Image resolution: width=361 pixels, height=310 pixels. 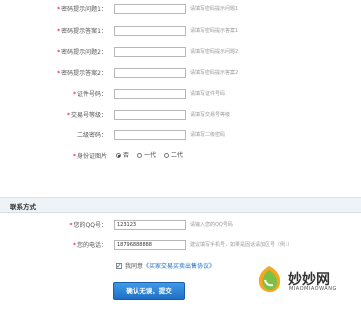 I want to click on form-row-id-number: *证件号码： 请填写证件号码, so click(x=180, y=95).